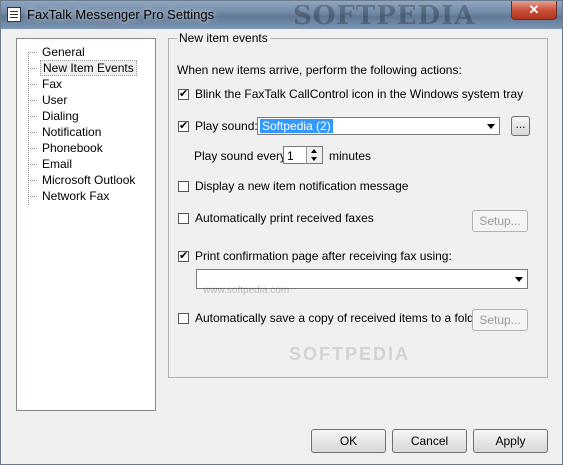 The width and height of the screenshot is (563, 465). I want to click on close-button: ✕, so click(534, 10).